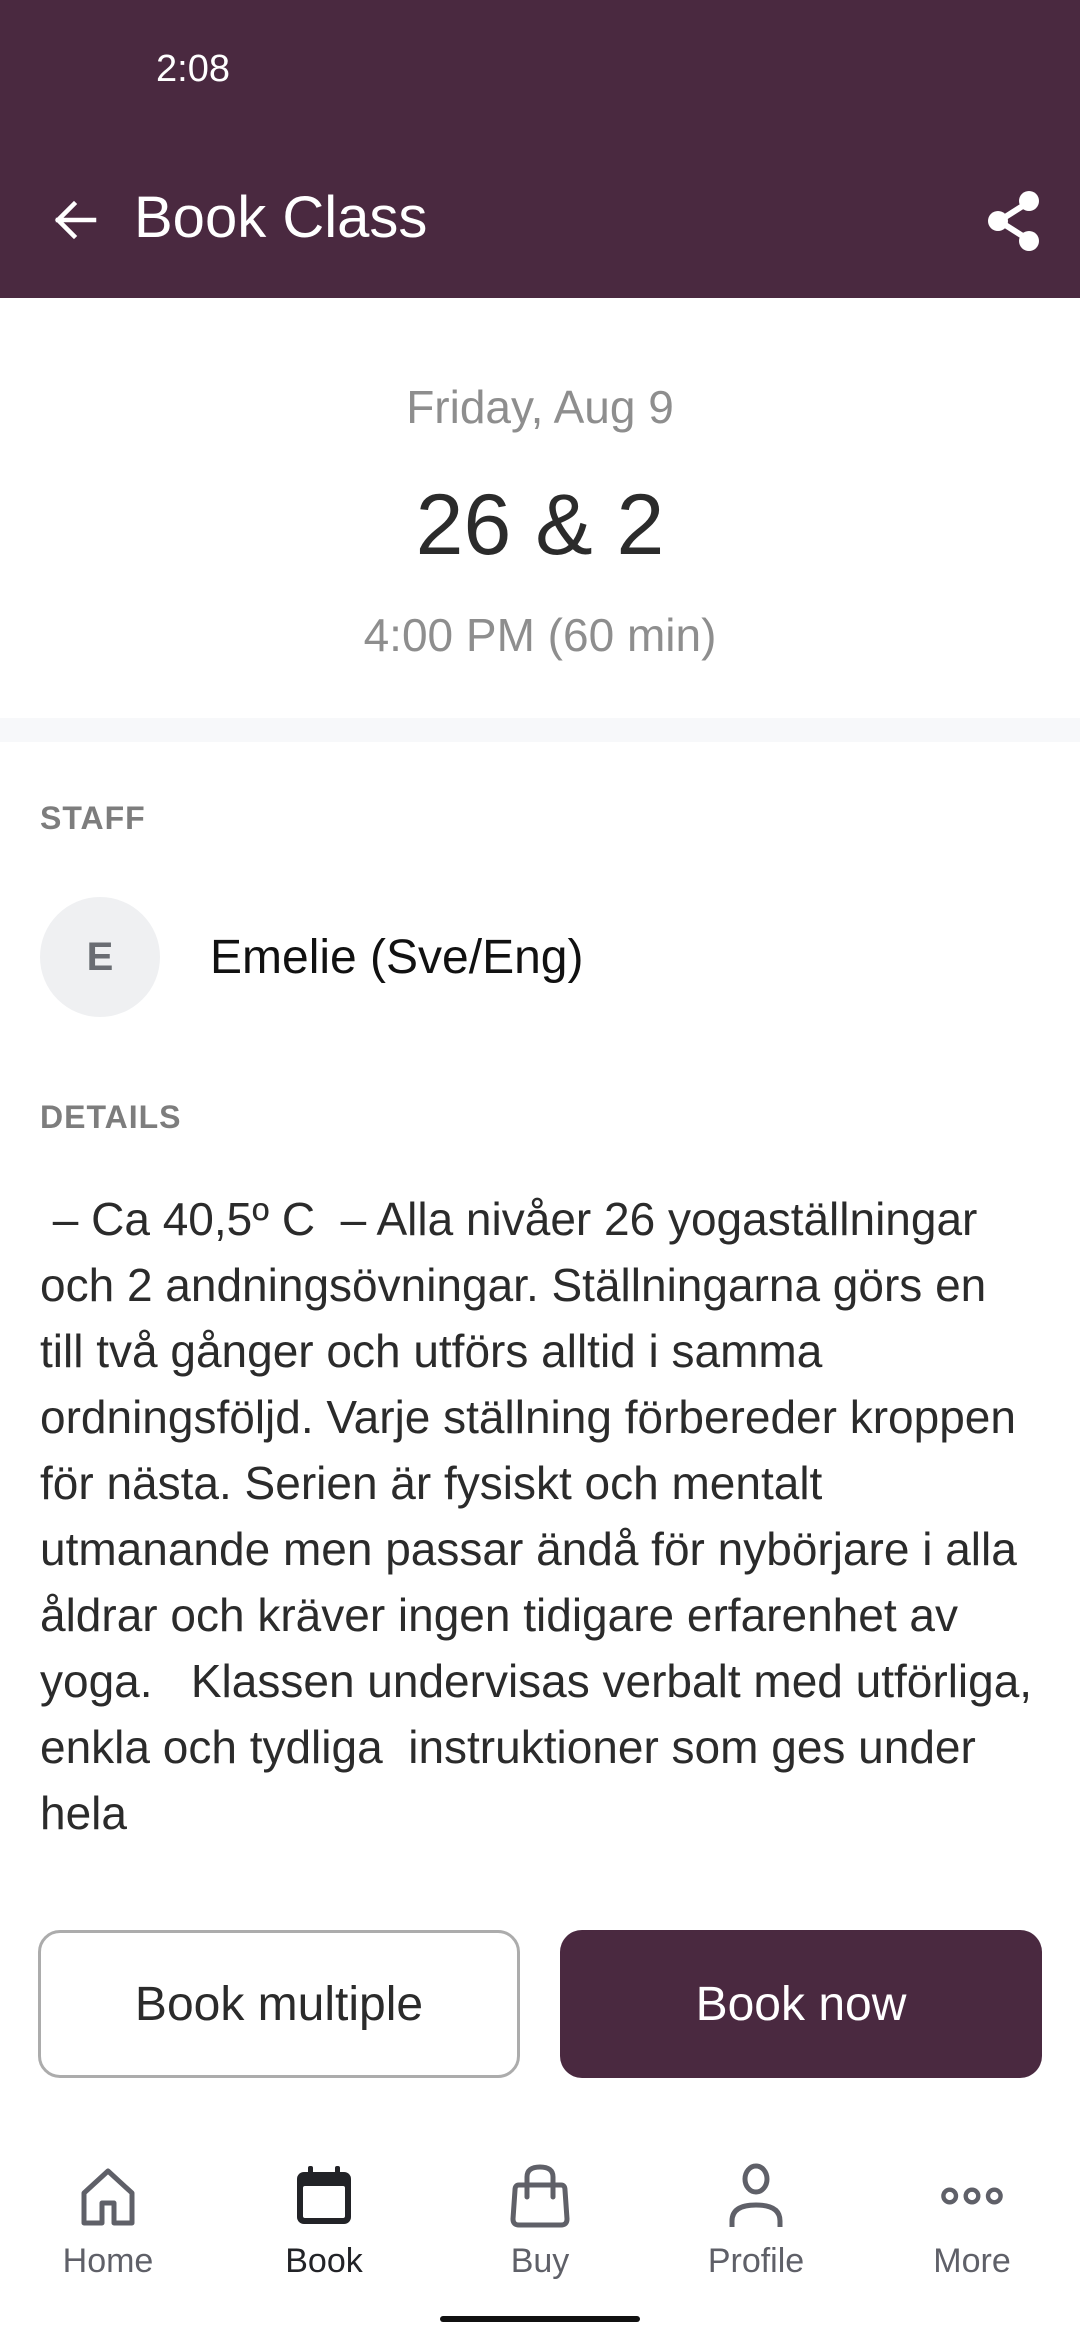  What do you see at coordinates (540, 2196) in the screenshot?
I see `shopping-bag-icon` at bounding box center [540, 2196].